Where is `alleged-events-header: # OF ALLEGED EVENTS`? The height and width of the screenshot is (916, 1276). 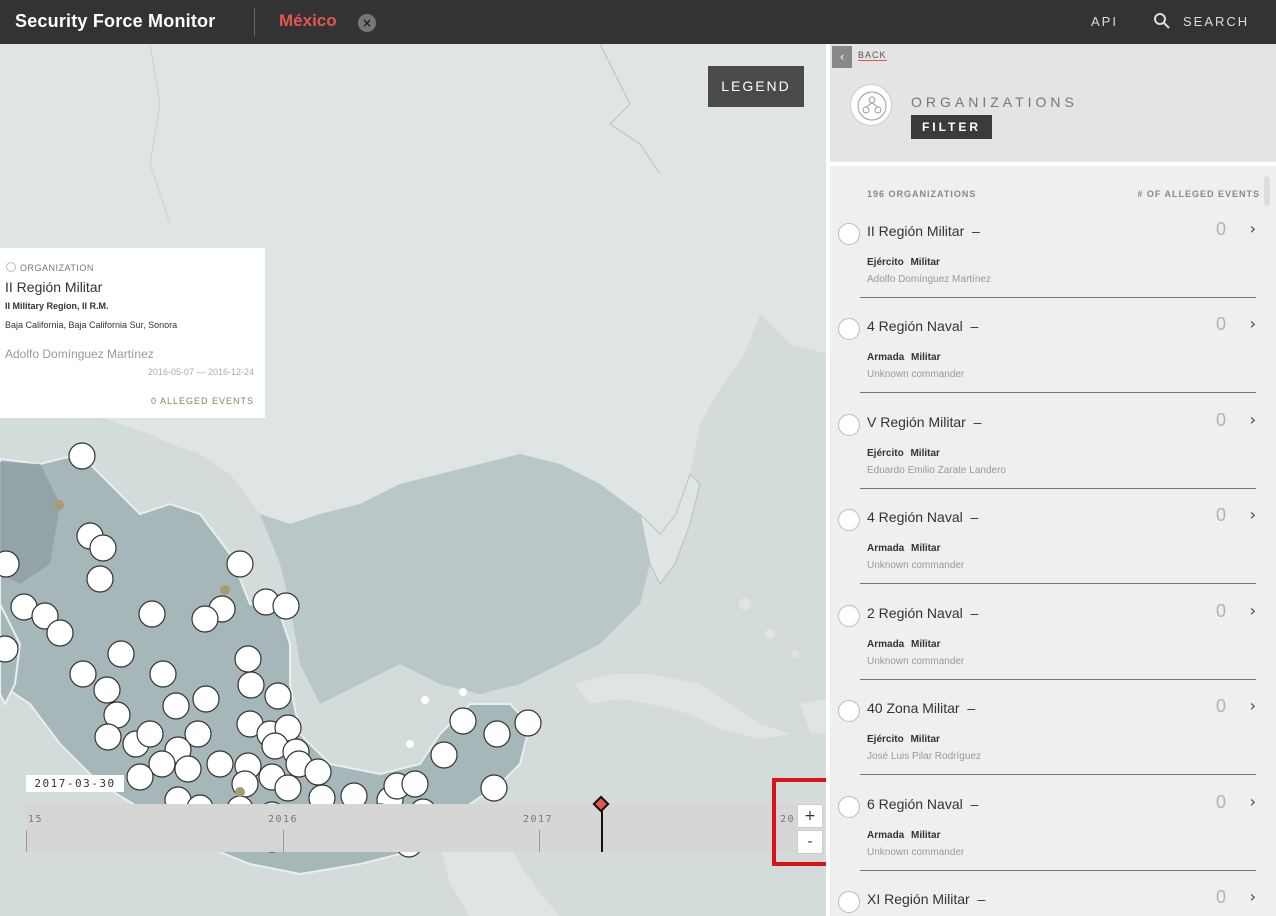
alleged-events-header: # OF ALLEGED EVENTS is located at coordinates (1198, 194).